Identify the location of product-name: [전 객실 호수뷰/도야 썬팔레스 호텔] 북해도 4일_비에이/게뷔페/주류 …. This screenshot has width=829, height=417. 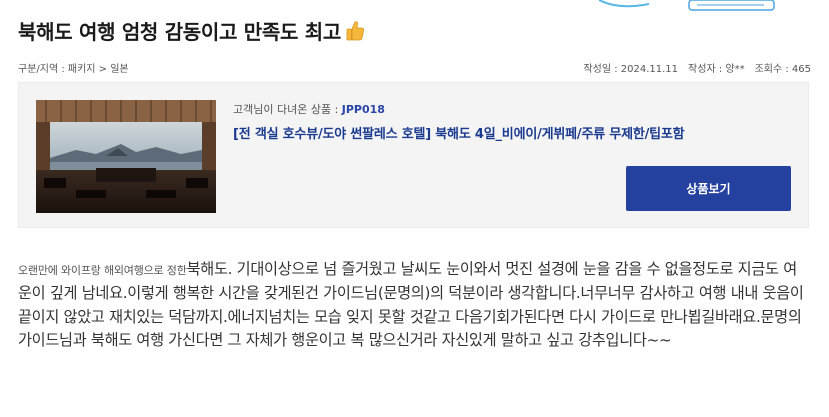
(459, 132).